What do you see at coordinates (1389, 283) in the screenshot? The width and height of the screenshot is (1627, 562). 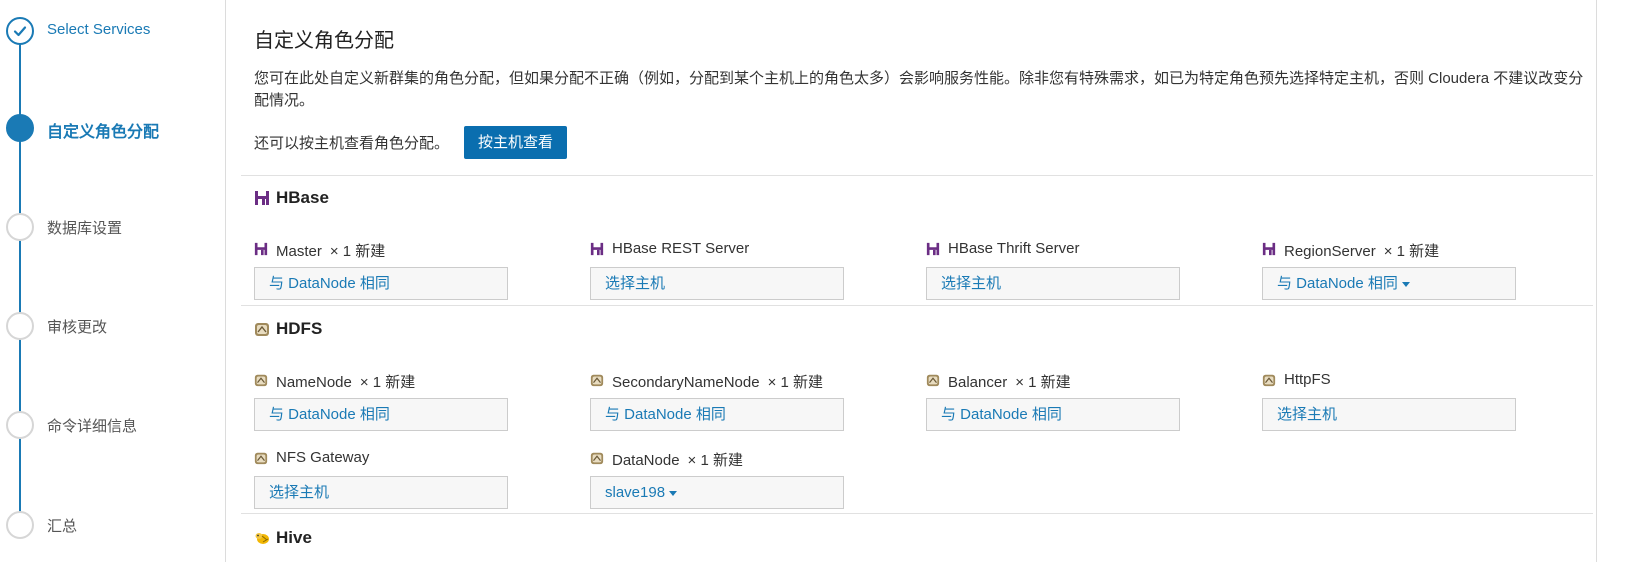 I see `host-picker-dropdown: 与 DataNode 相同` at bounding box center [1389, 283].